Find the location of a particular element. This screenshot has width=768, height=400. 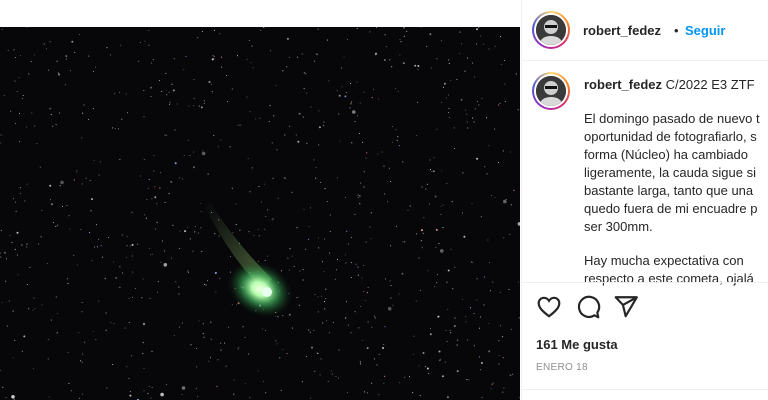

share-icon is located at coordinates (626, 307).